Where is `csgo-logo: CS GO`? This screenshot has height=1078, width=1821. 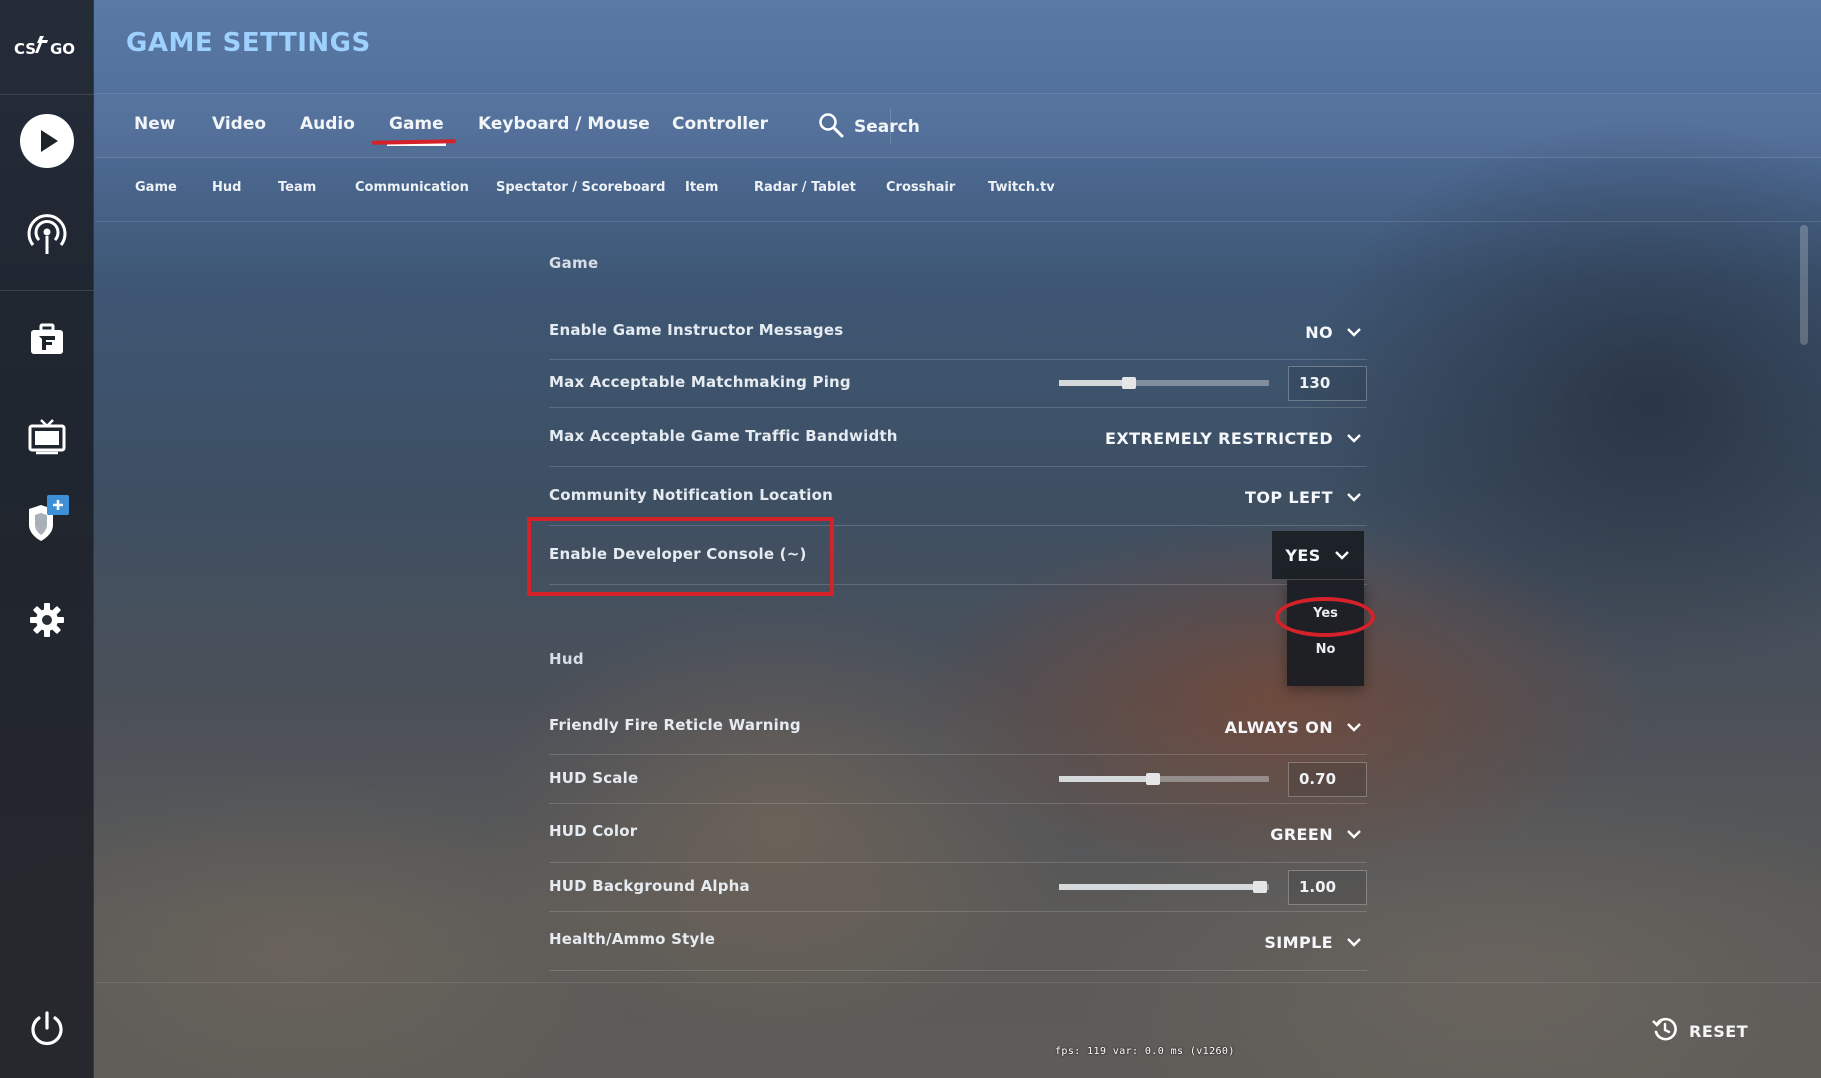
csgo-logo: CS GO is located at coordinates (48, 47).